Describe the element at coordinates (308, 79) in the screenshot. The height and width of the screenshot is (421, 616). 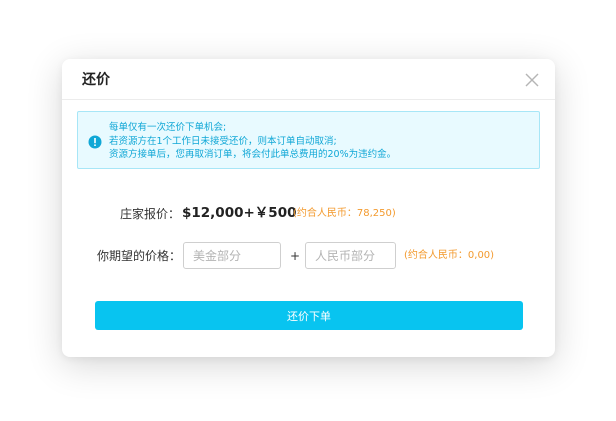
I see `dialog-header: 还价` at that location.